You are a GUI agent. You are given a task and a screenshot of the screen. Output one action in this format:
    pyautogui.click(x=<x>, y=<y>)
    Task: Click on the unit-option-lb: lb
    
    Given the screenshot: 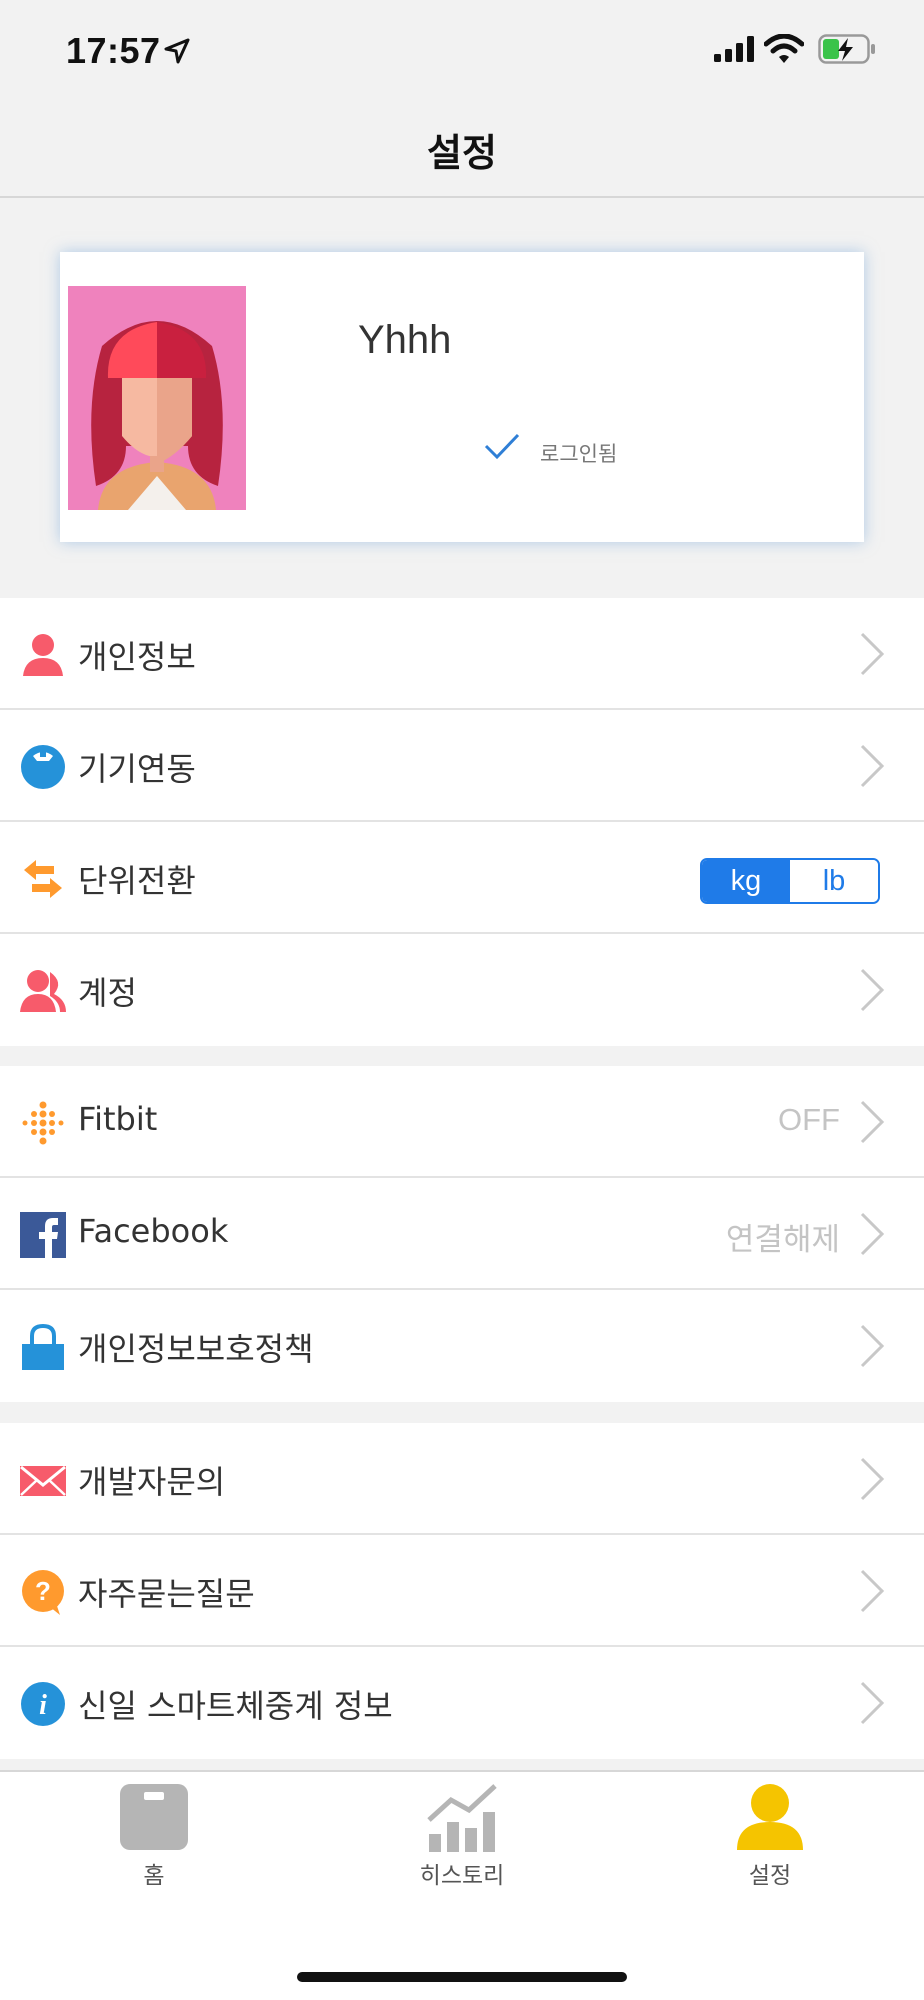 What is the action you would take?
    pyautogui.click(x=834, y=881)
    